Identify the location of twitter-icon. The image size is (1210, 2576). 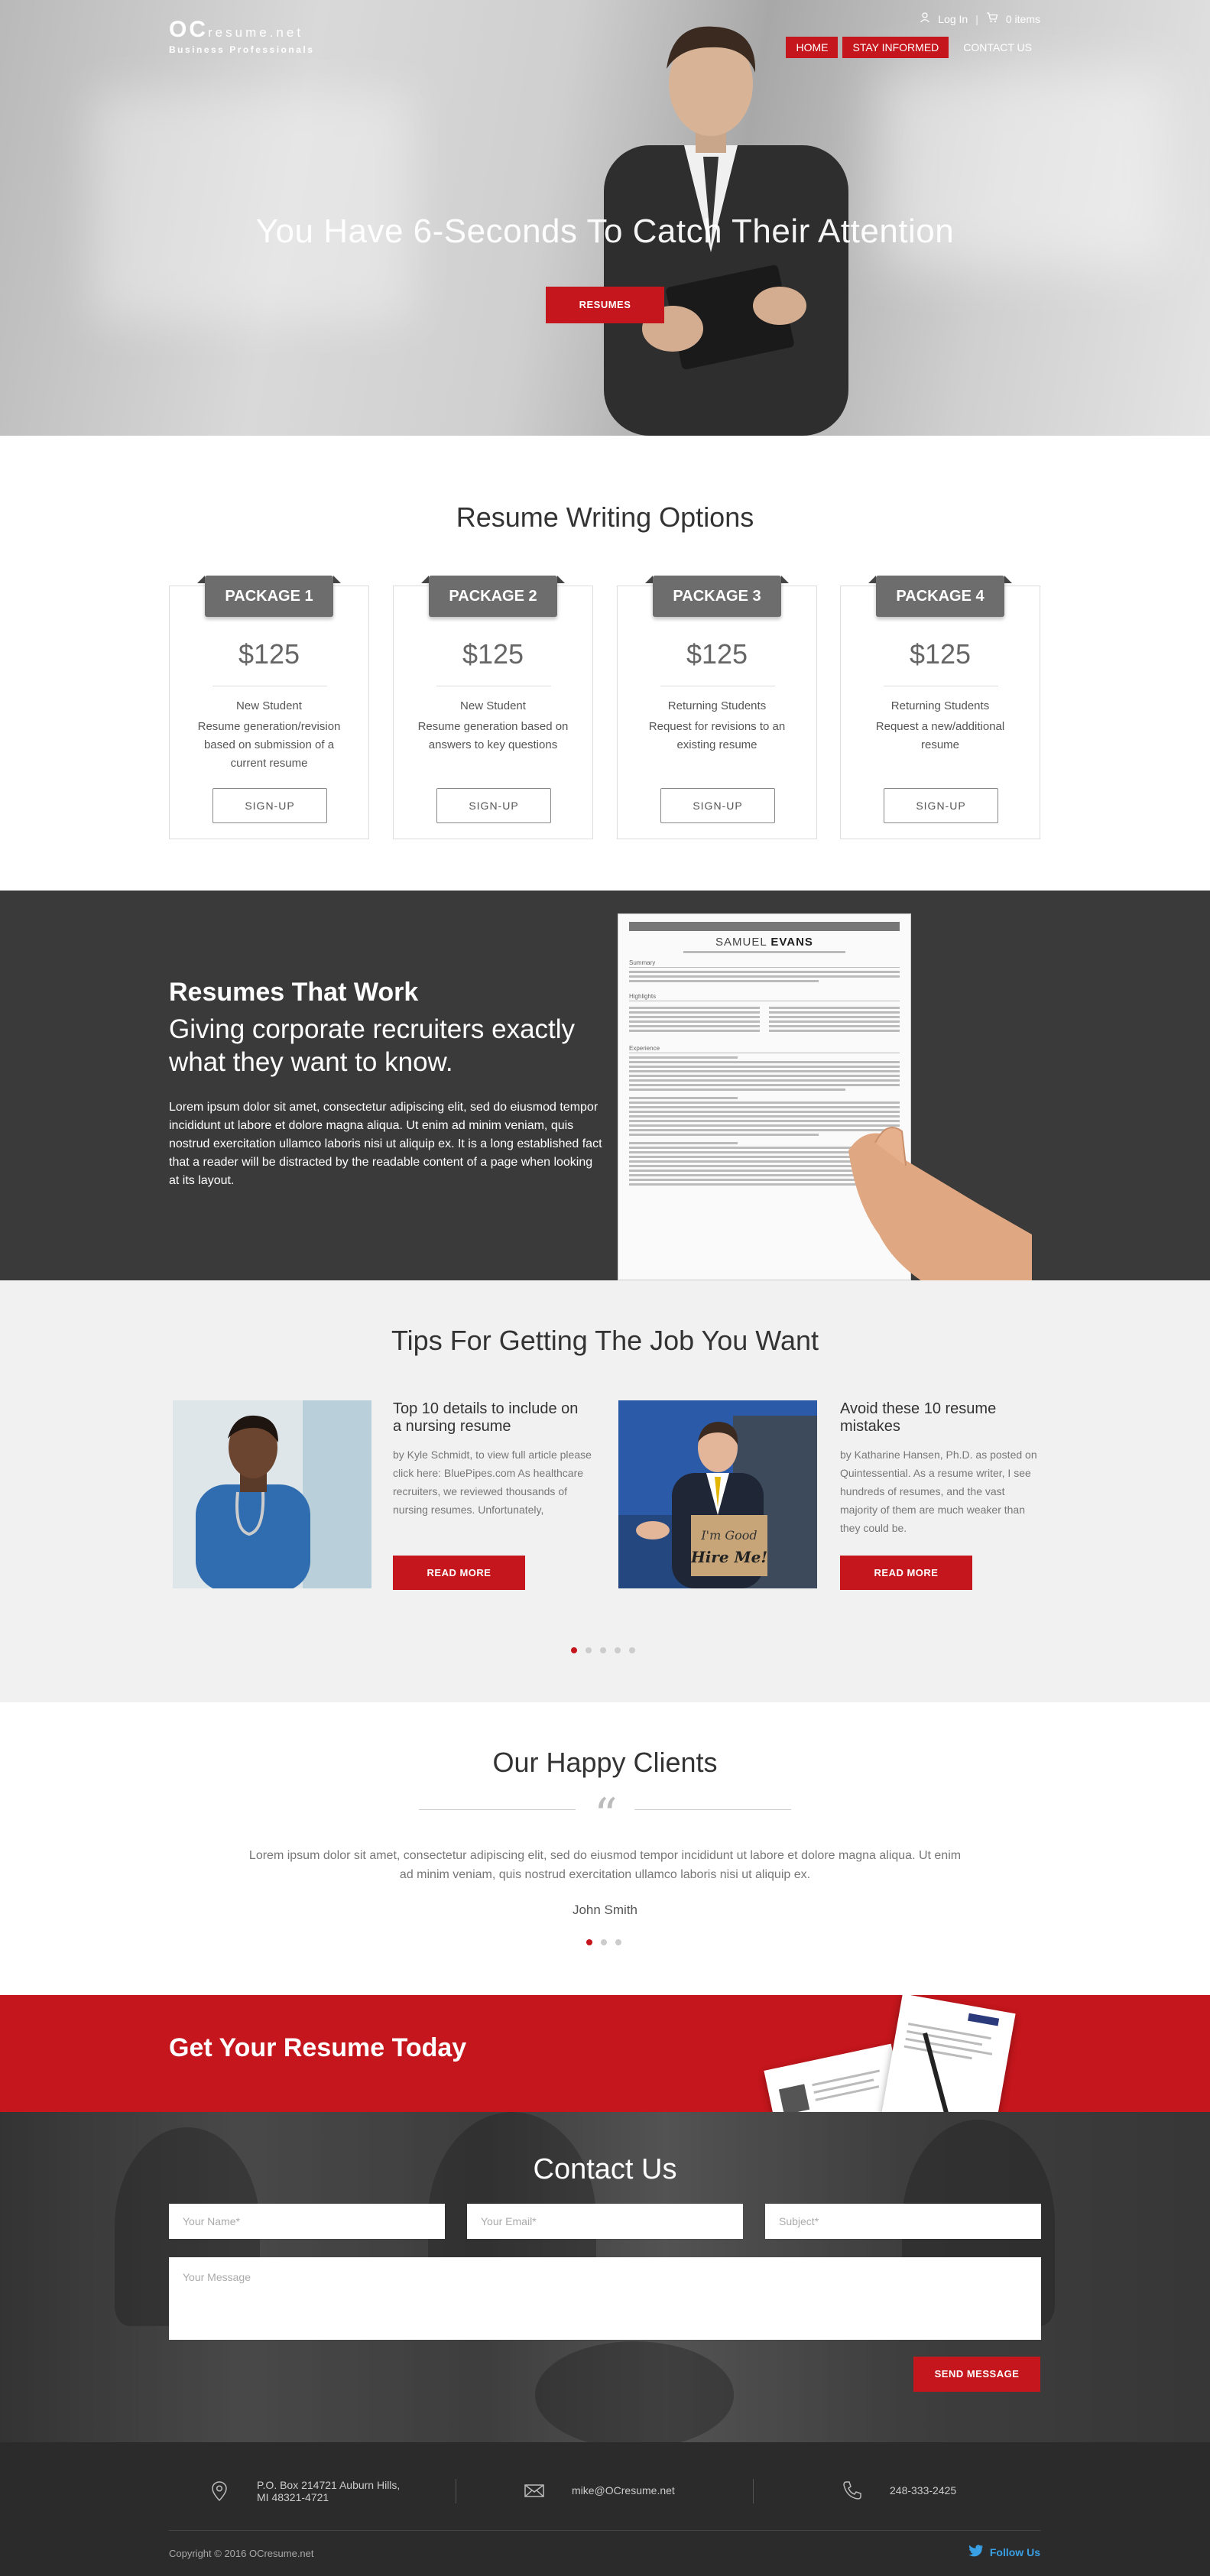
(976, 2552).